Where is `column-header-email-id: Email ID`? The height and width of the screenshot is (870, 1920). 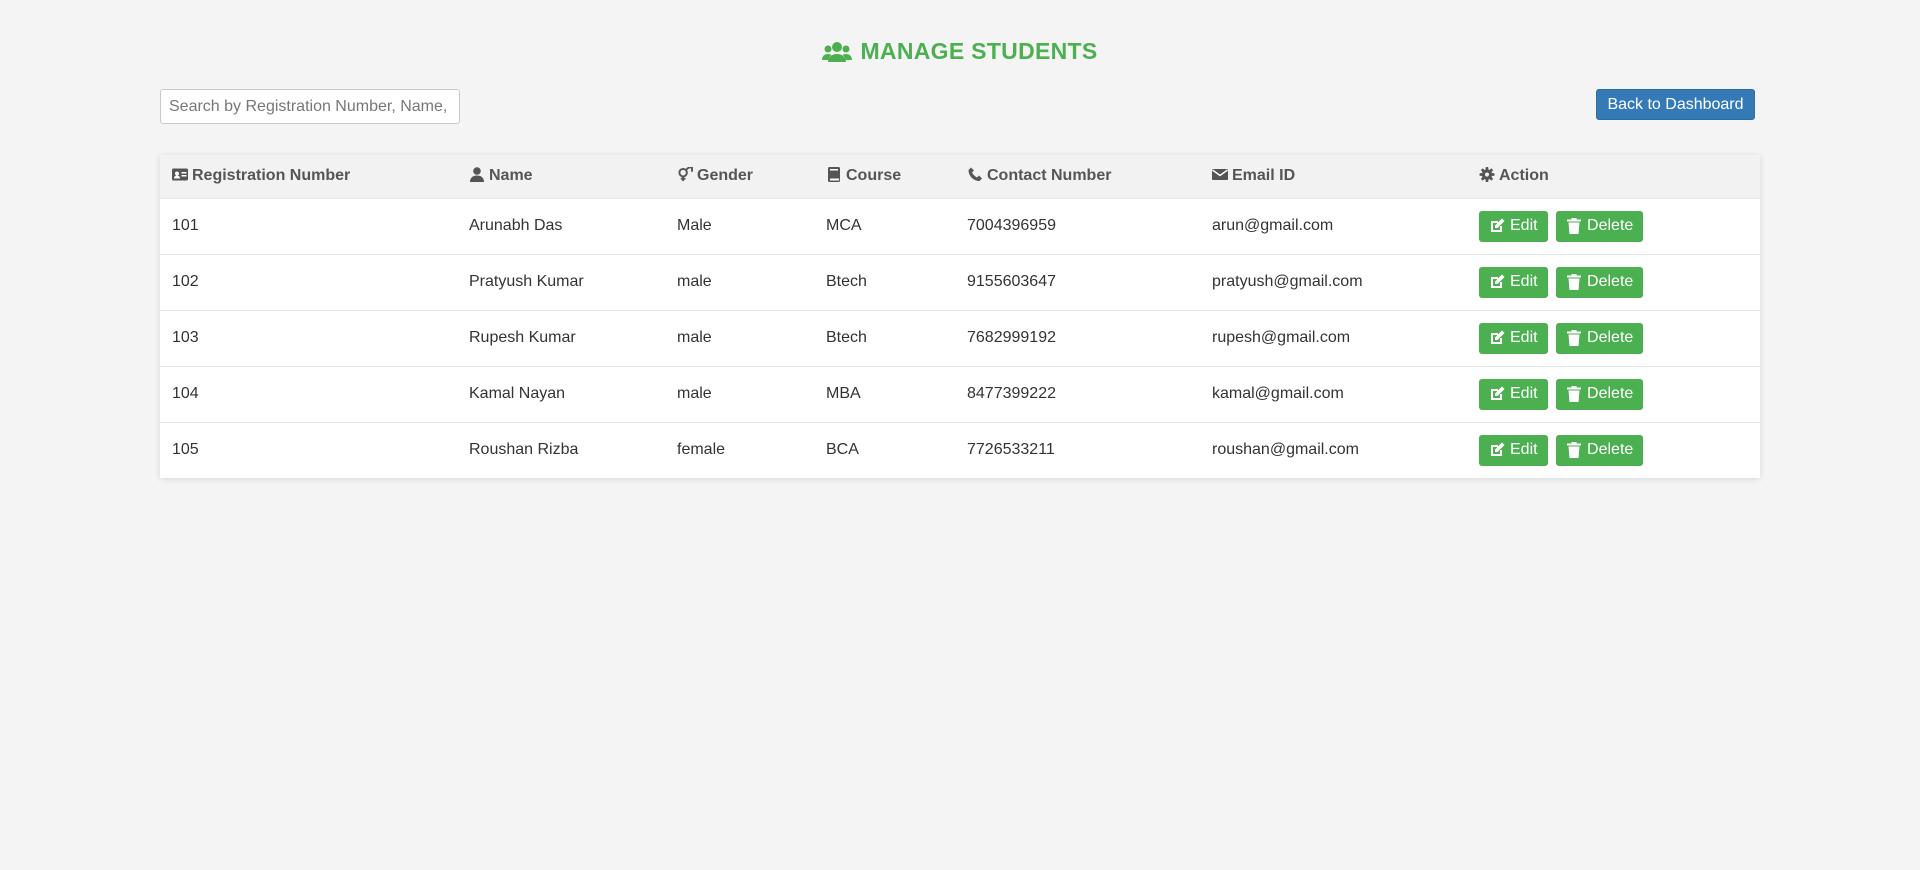 column-header-email-id: Email ID is located at coordinates (1333, 176).